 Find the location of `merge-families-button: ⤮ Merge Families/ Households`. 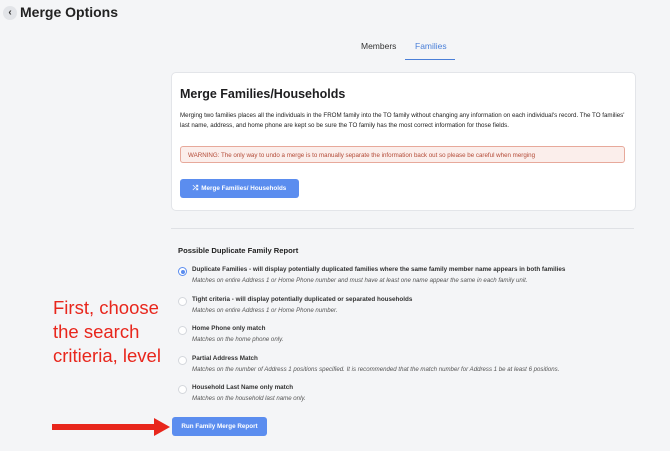

merge-families-button: ⤮ Merge Families/ Households is located at coordinates (239, 188).